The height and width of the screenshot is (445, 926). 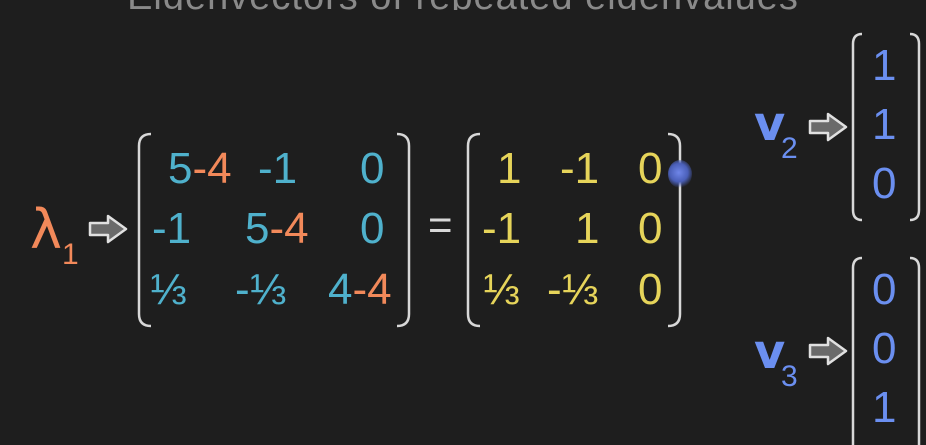 What do you see at coordinates (573, 289) in the screenshot?
I see `right-matrix-cell: -⅓` at bounding box center [573, 289].